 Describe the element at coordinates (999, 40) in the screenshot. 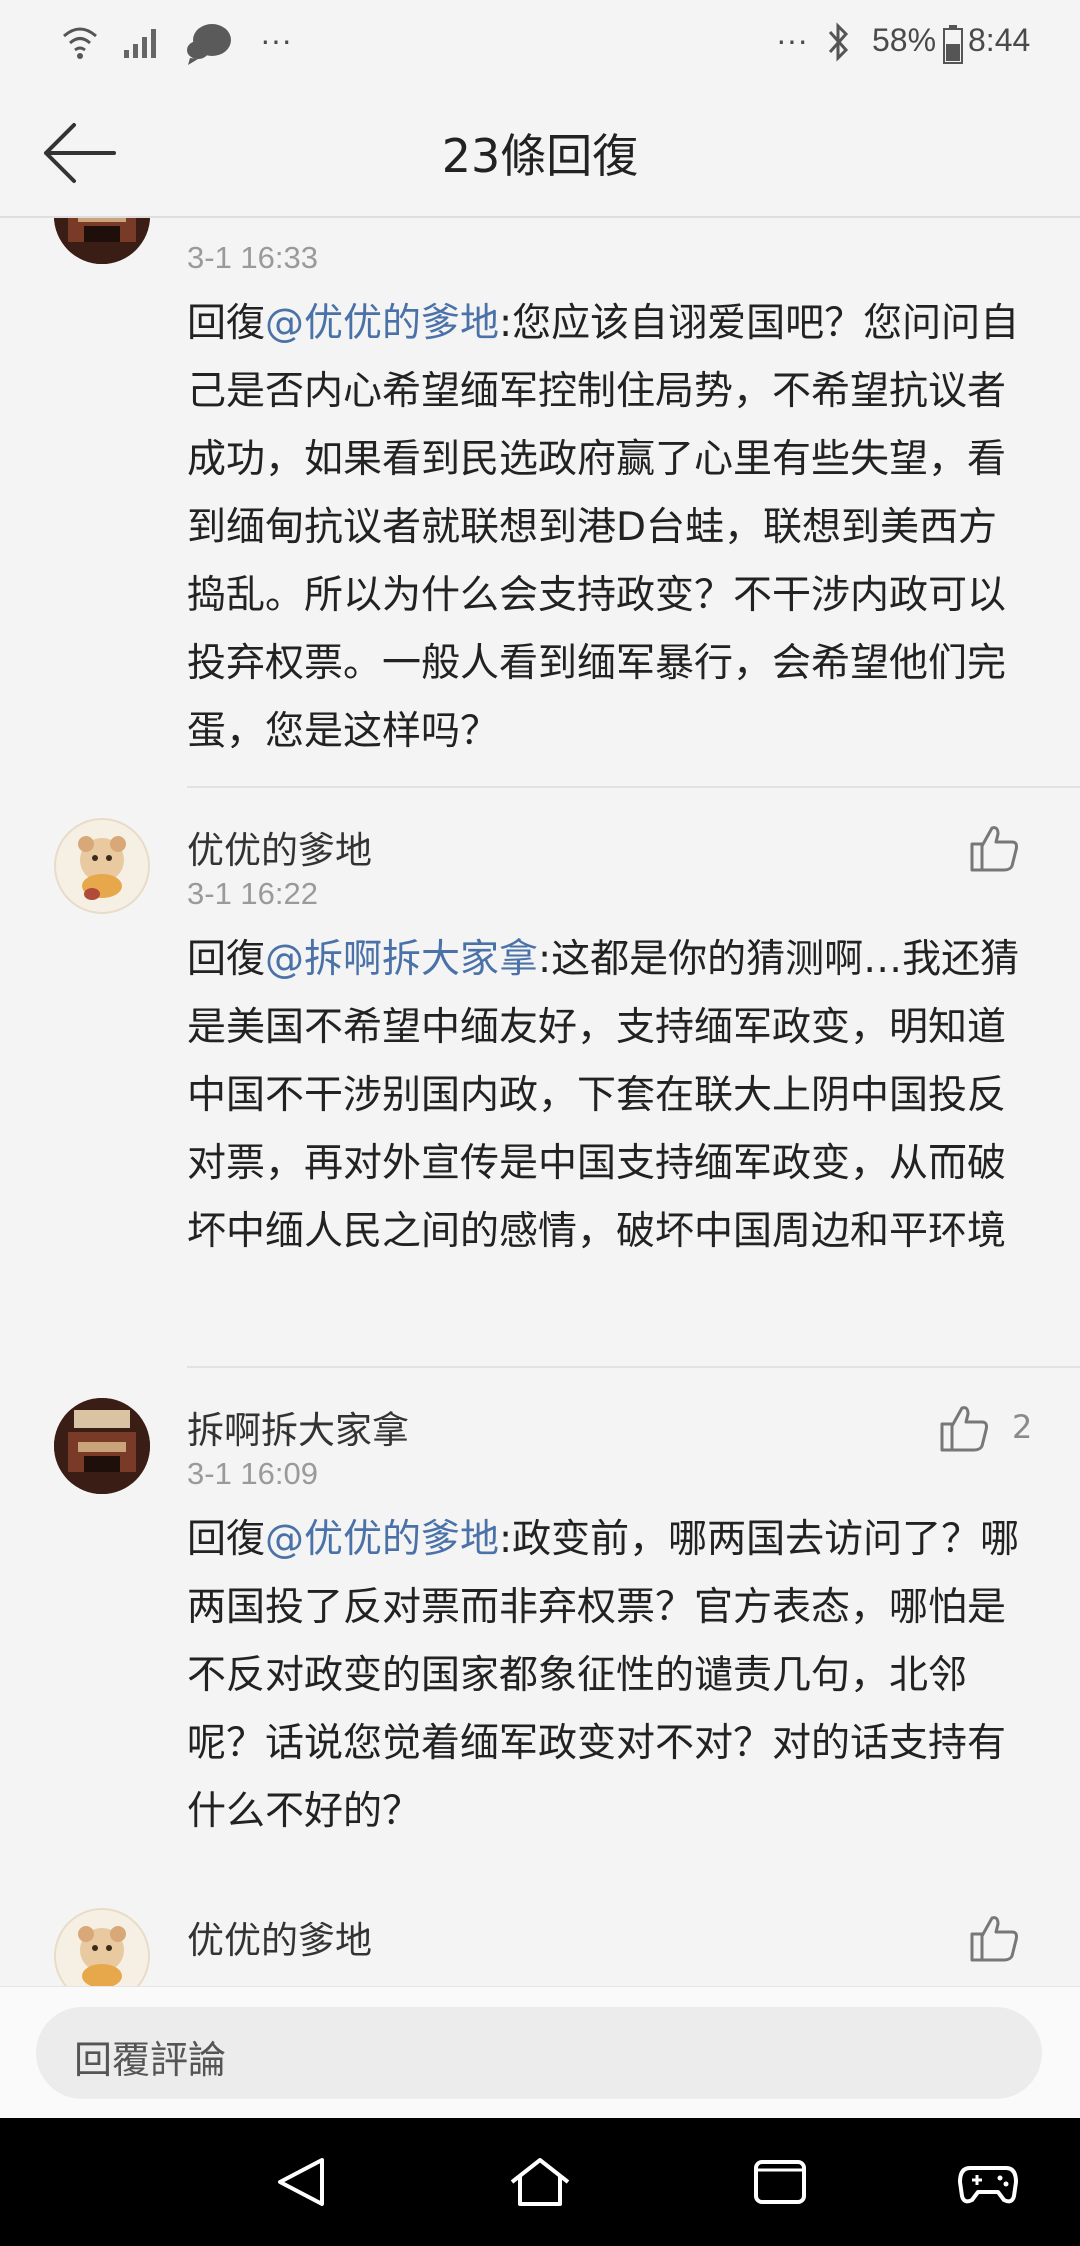

I see `clock: 8:44` at that location.